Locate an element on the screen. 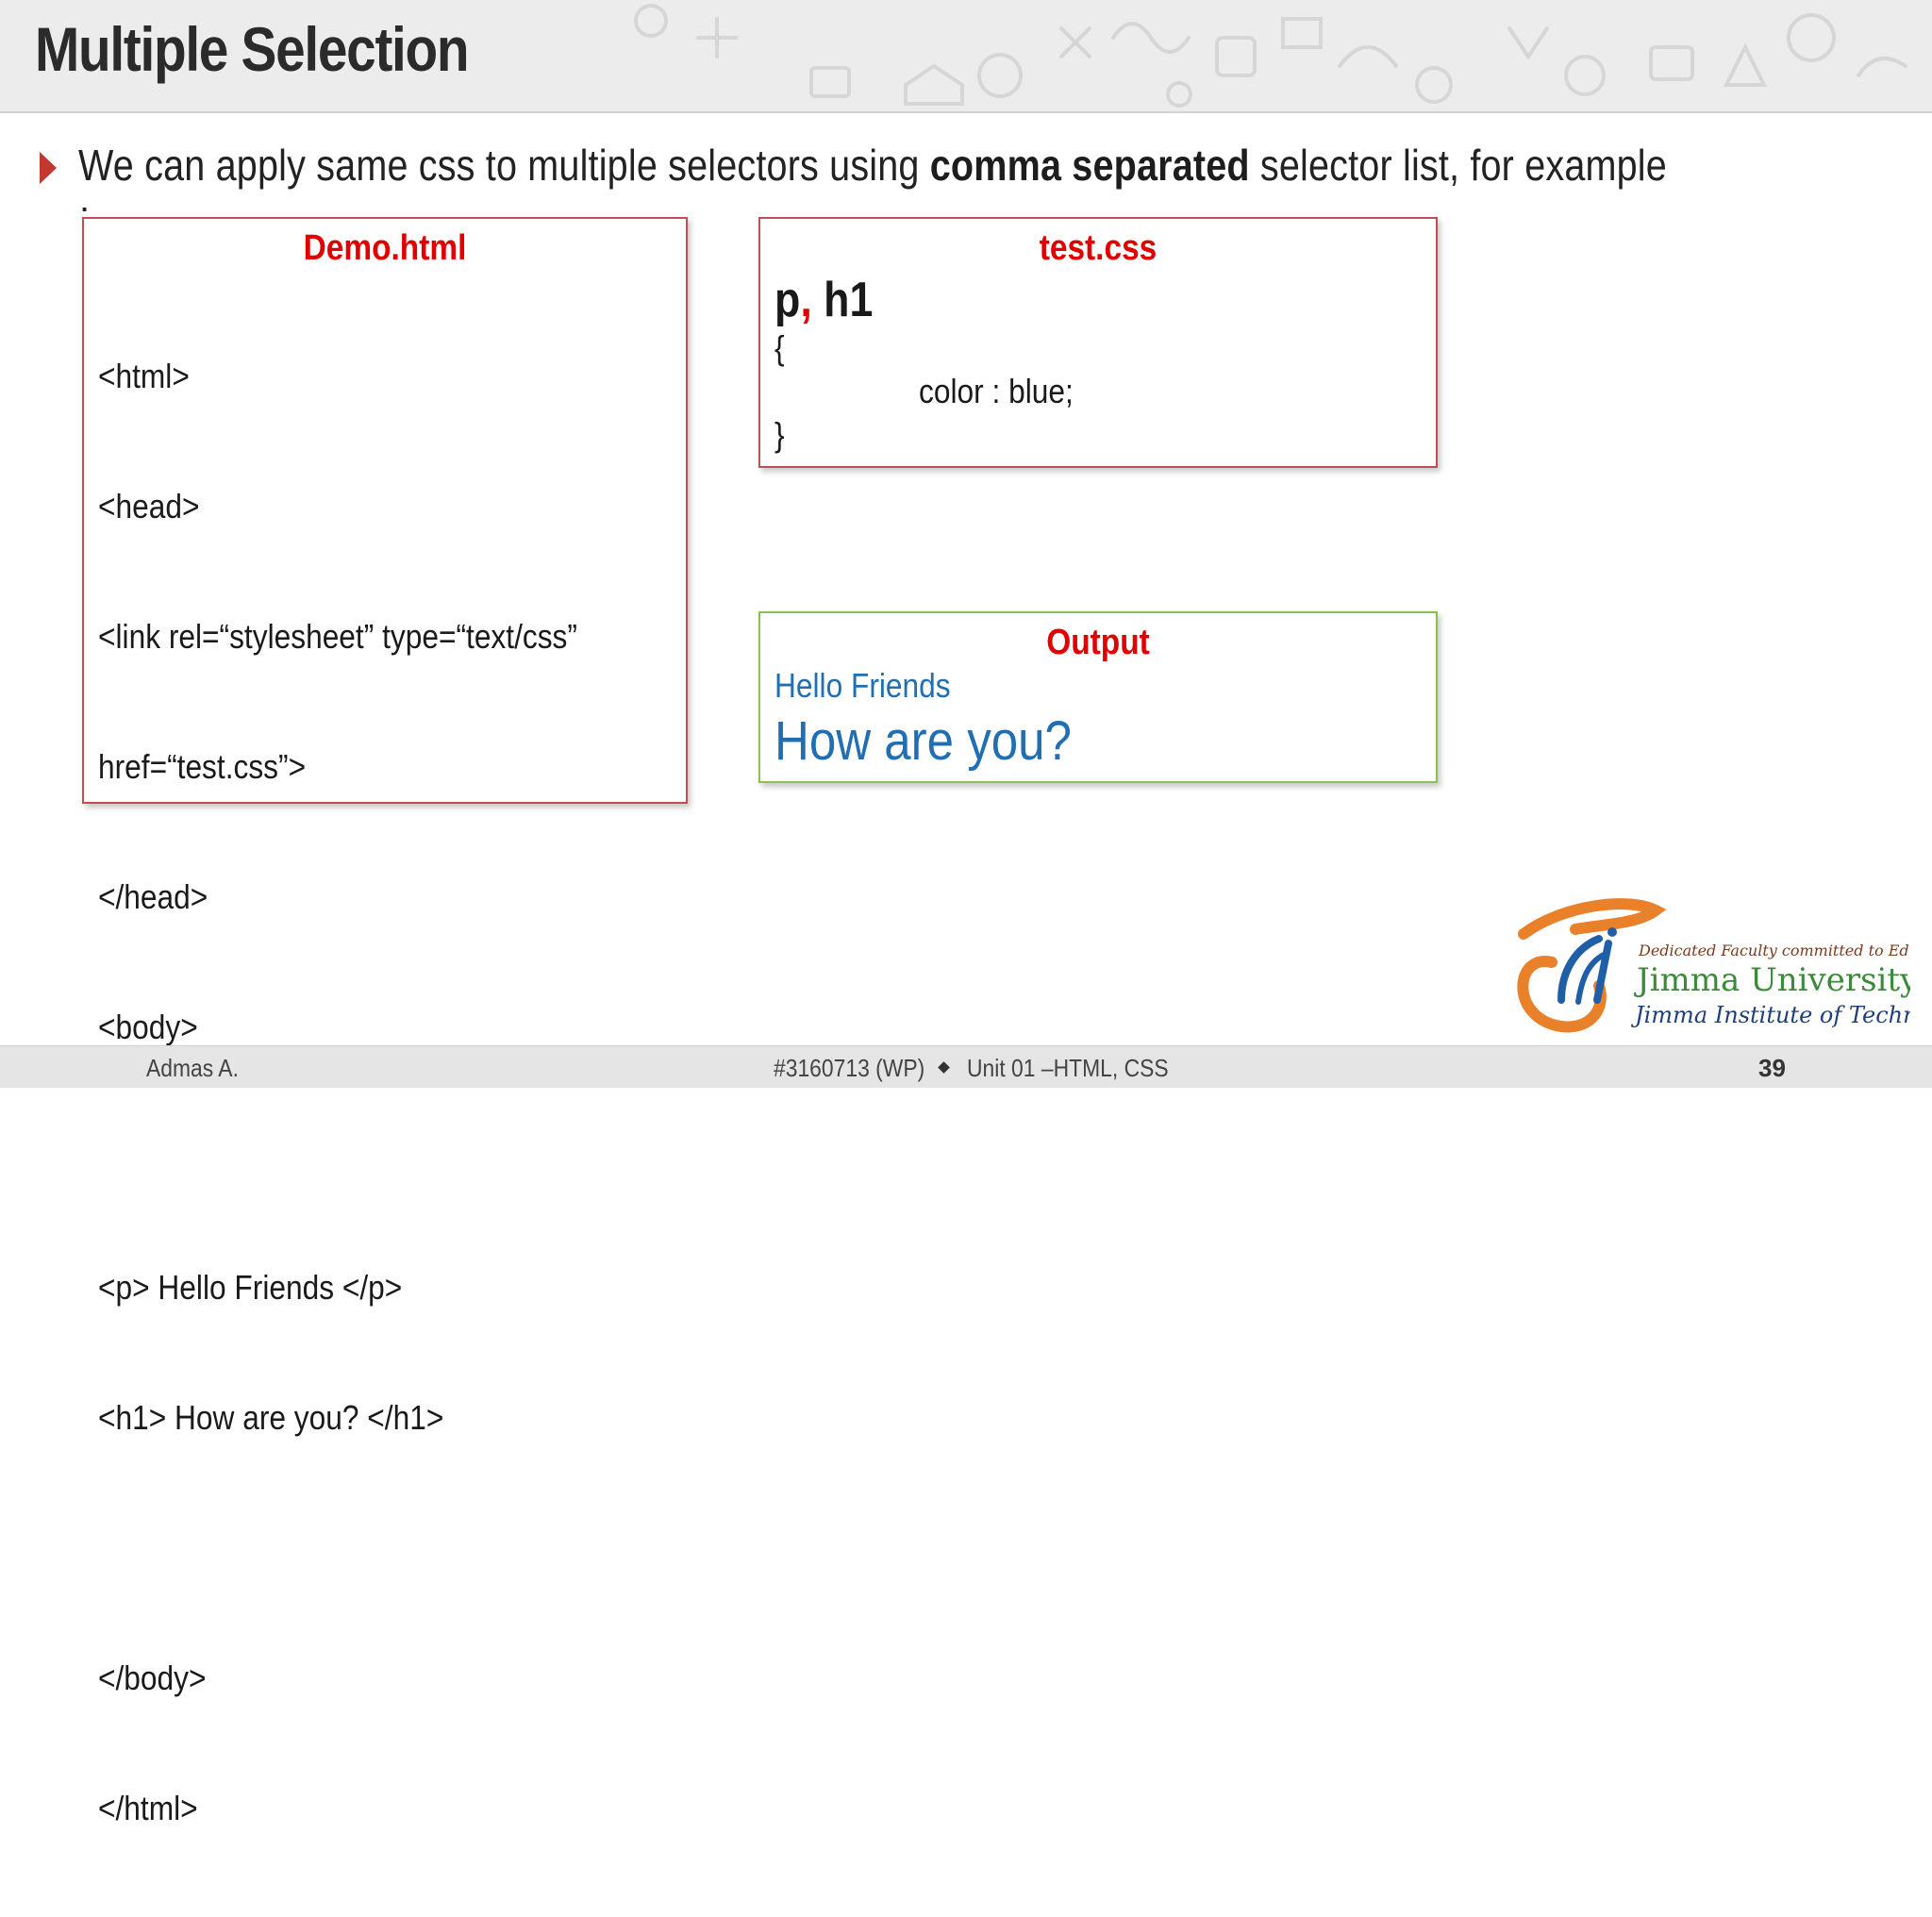 This screenshot has height=1917, width=1932. selector-p: p is located at coordinates (788, 300).